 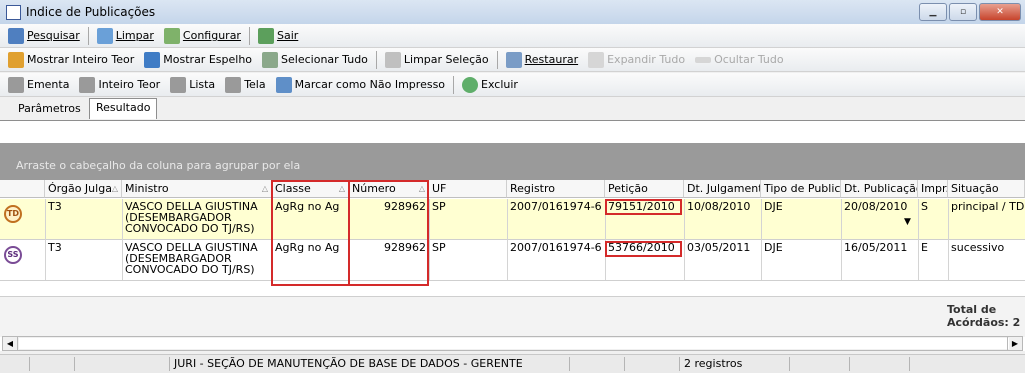 I want to click on horizontal-scrollbar: ◀ ▶, so click(x=512, y=343).